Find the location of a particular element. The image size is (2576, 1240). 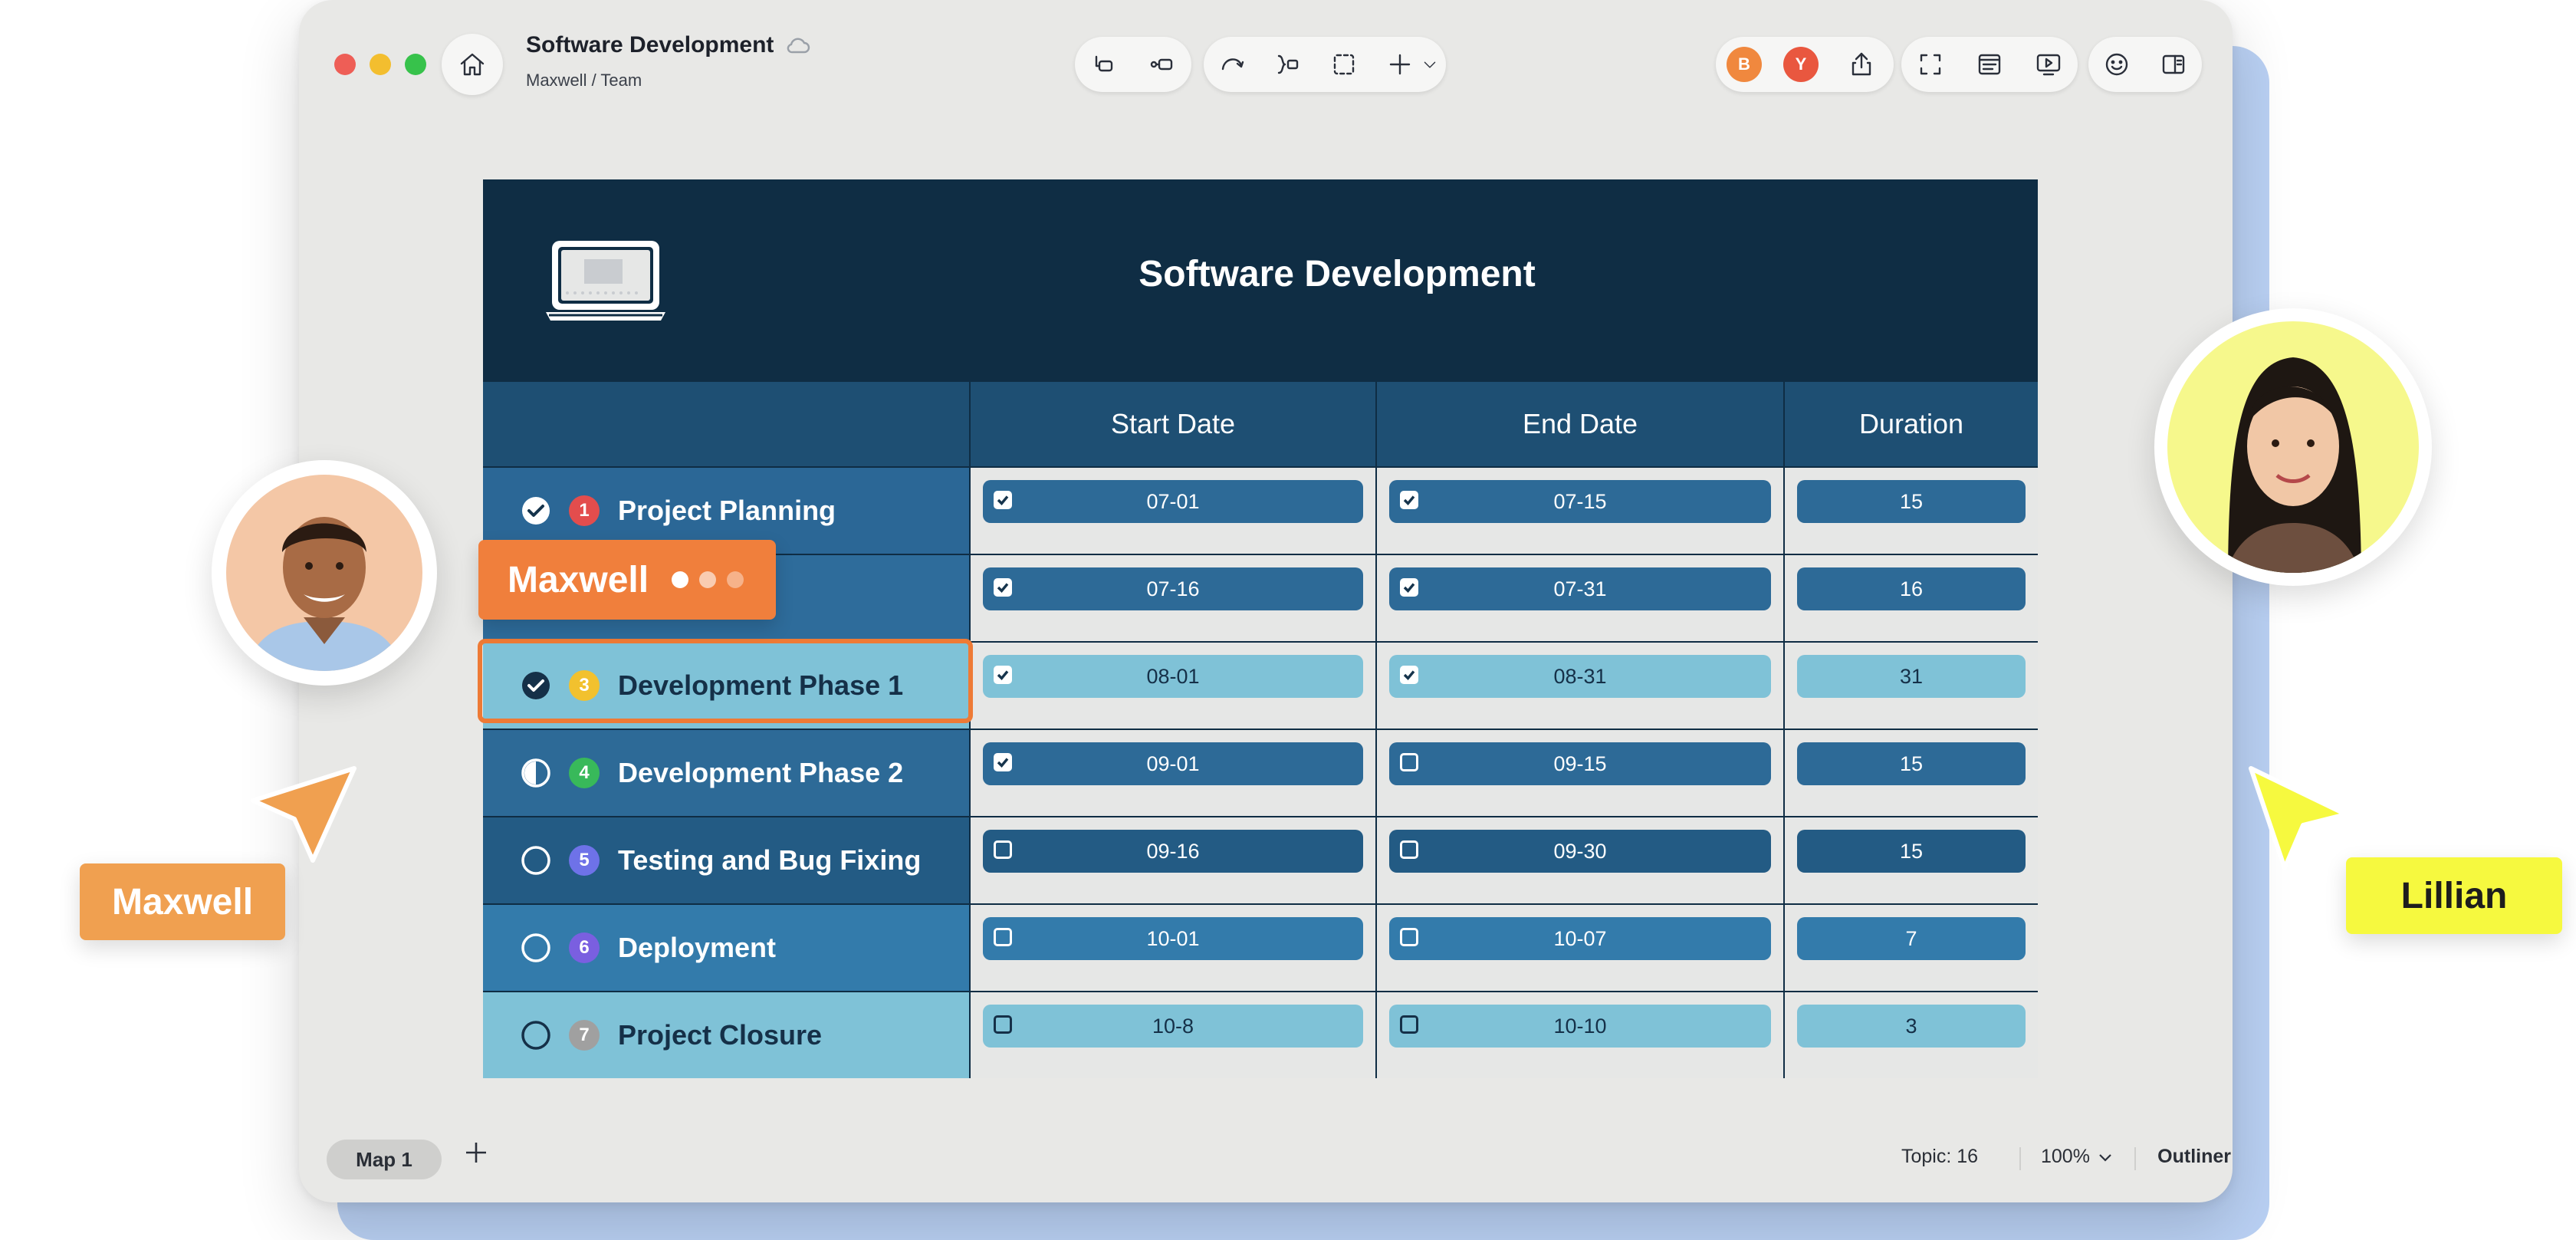

insert-topic-icon is located at coordinates (1104, 64).